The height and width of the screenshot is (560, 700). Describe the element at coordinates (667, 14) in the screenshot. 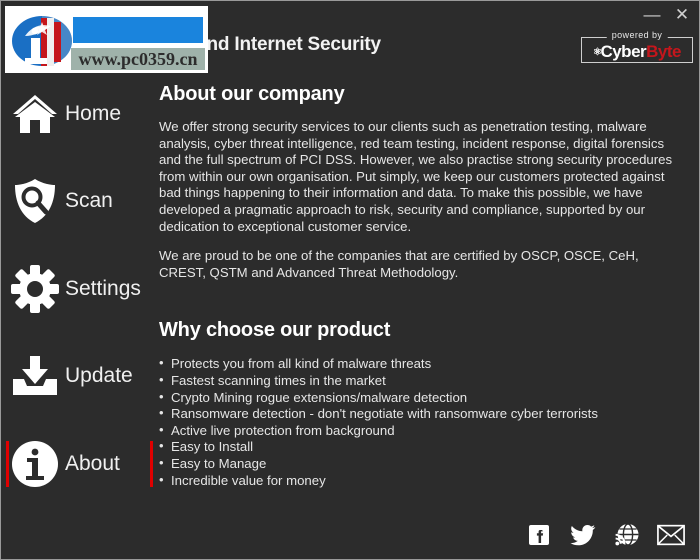

I see `window-controls: — ✕` at that location.